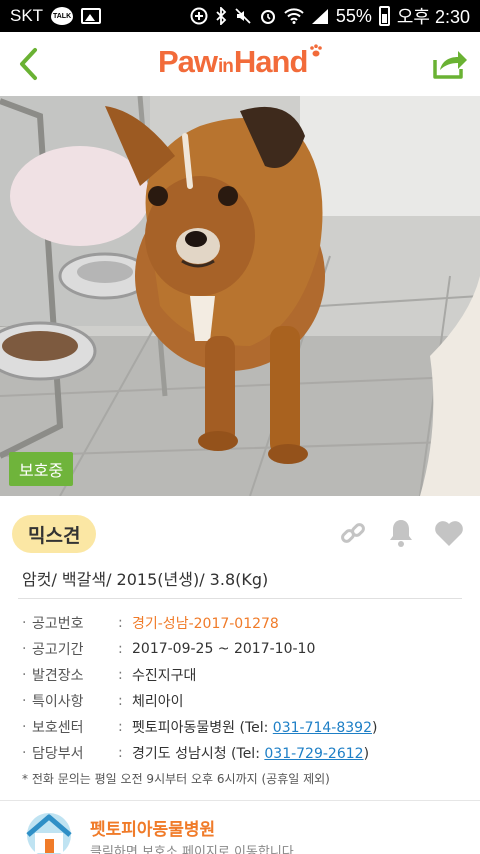  What do you see at coordinates (353, 15) in the screenshot?
I see `battery-percent: 55%` at bounding box center [353, 15].